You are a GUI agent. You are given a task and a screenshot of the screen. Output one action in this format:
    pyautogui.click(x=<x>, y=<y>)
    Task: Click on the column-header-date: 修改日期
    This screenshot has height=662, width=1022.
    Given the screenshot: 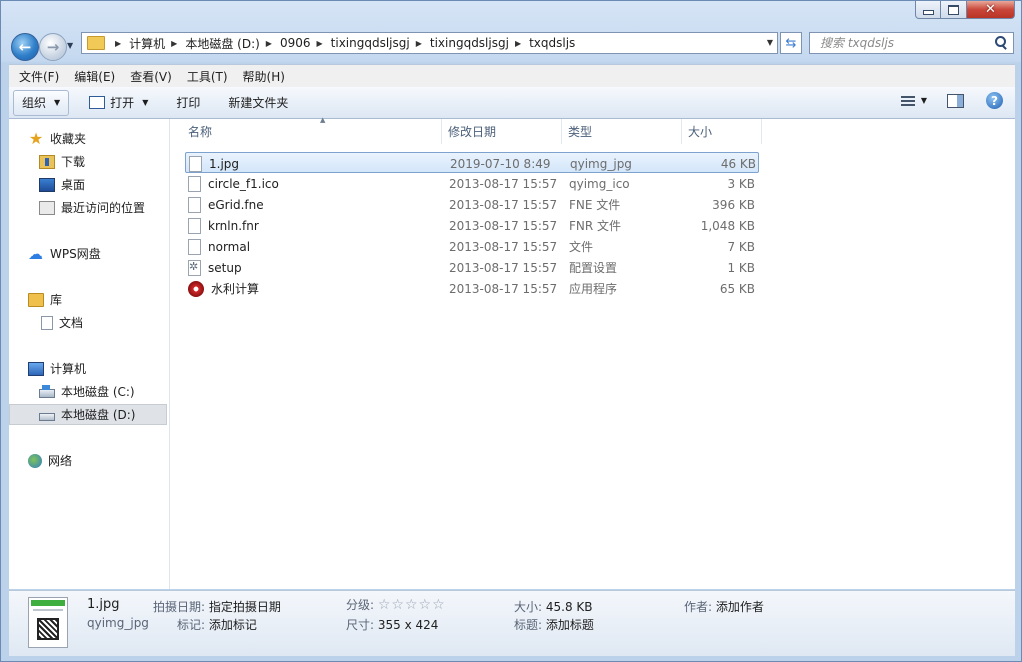 What is the action you would take?
    pyautogui.click(x=502, y=131)
    